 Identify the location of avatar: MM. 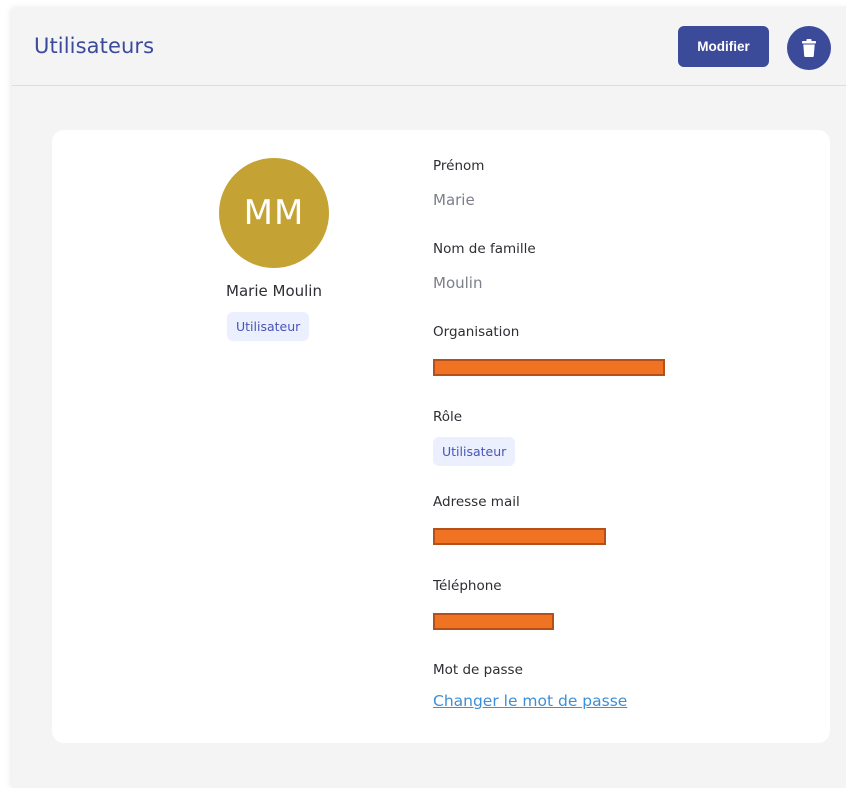
(274, 213).